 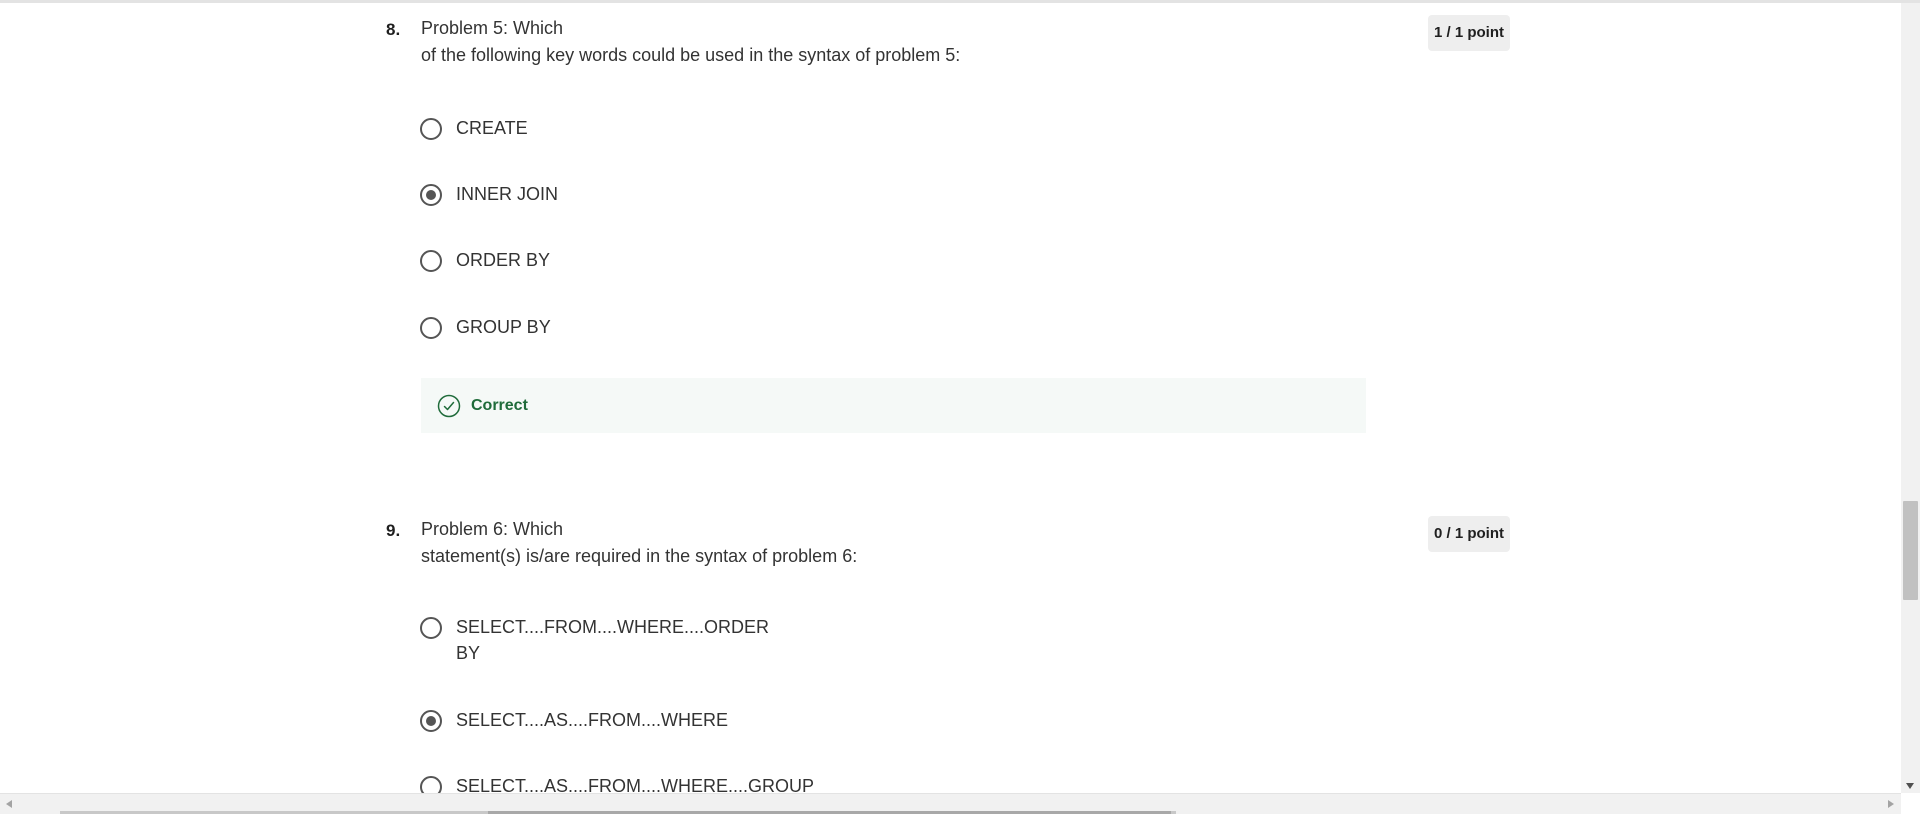 What do you see at coordinates (393, 530) in the screenshot?
I see `question-number: 9.` at bounding box center [393, 530].